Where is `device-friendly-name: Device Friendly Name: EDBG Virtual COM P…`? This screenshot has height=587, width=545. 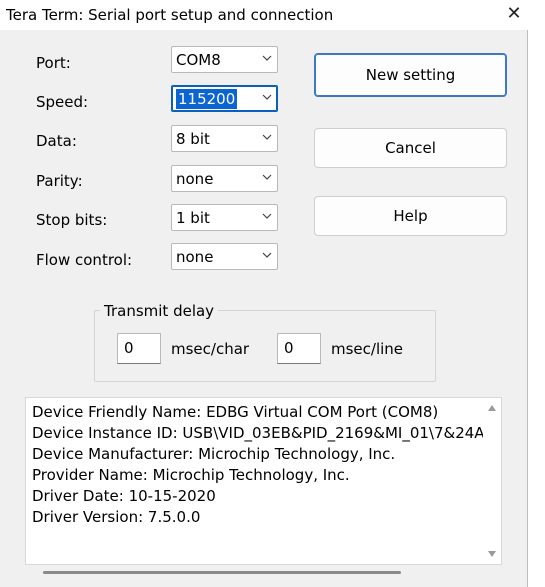
device-friendly-name: Device Friendly Name: EDBG Virtual COM P… is located at coordinates (235, 412).